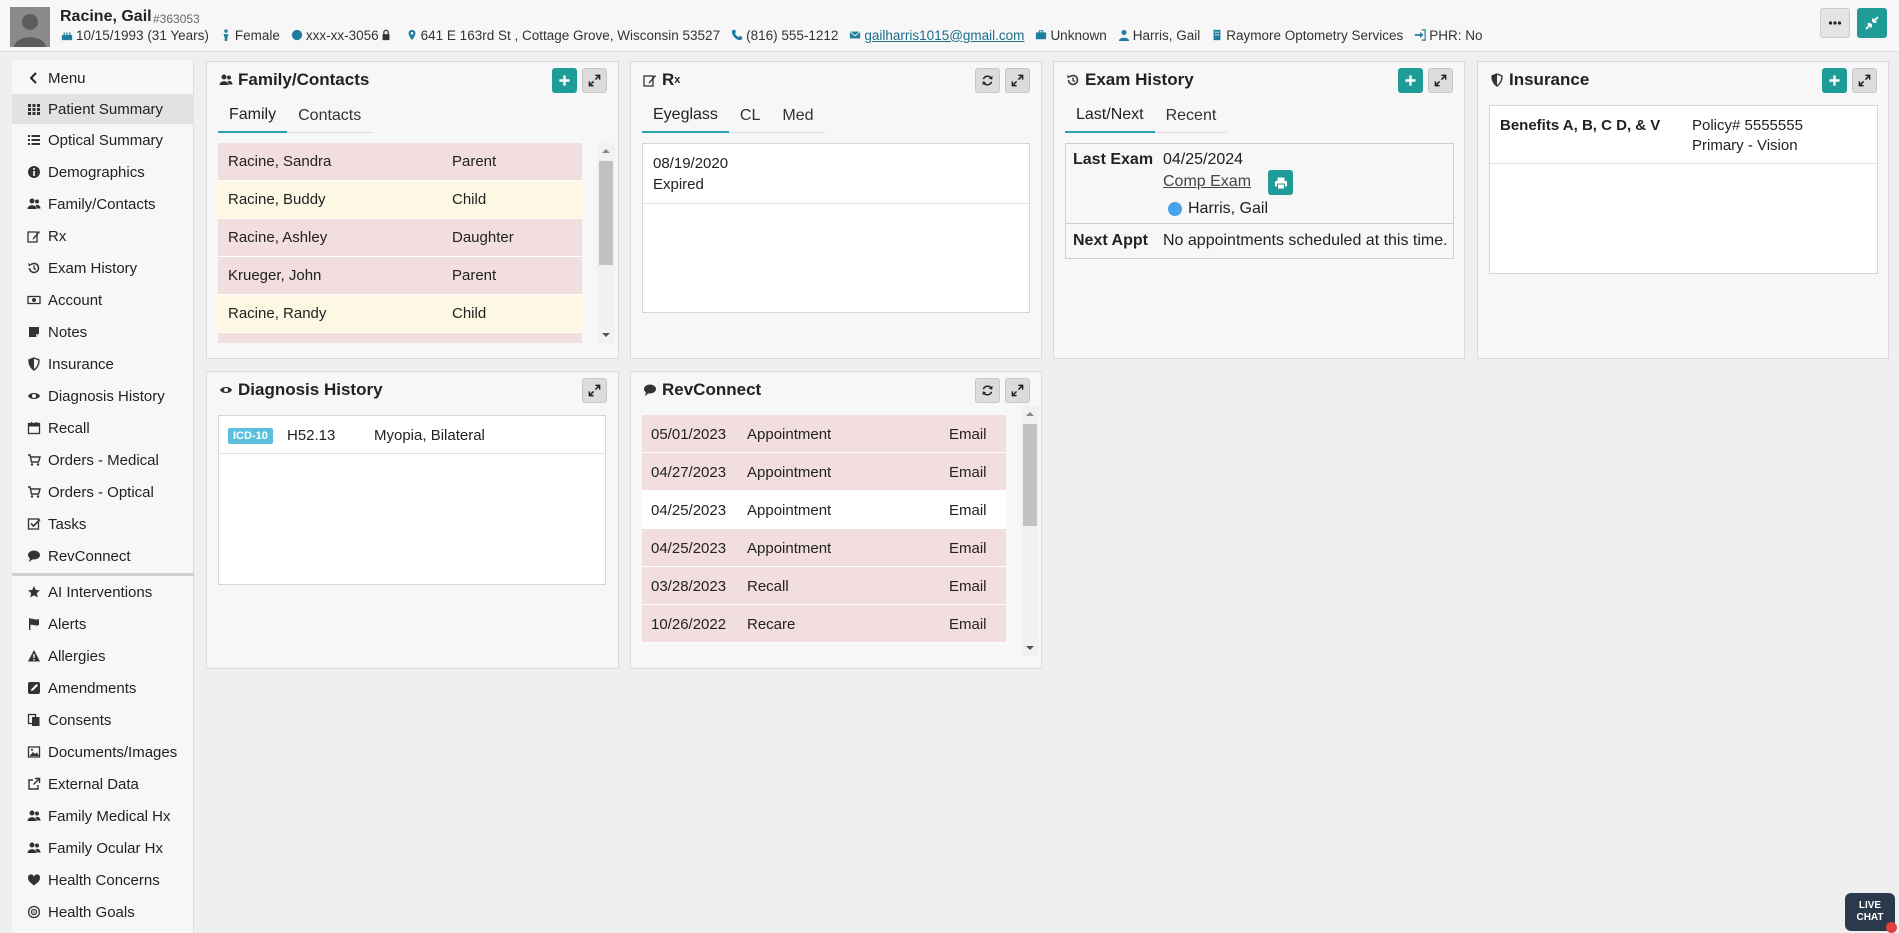 The image size is (1899, 933). Describe the element at coordinates (400, 238) in the screenshot. I see `table-row: Racine, Ashley Daughter` at that location.